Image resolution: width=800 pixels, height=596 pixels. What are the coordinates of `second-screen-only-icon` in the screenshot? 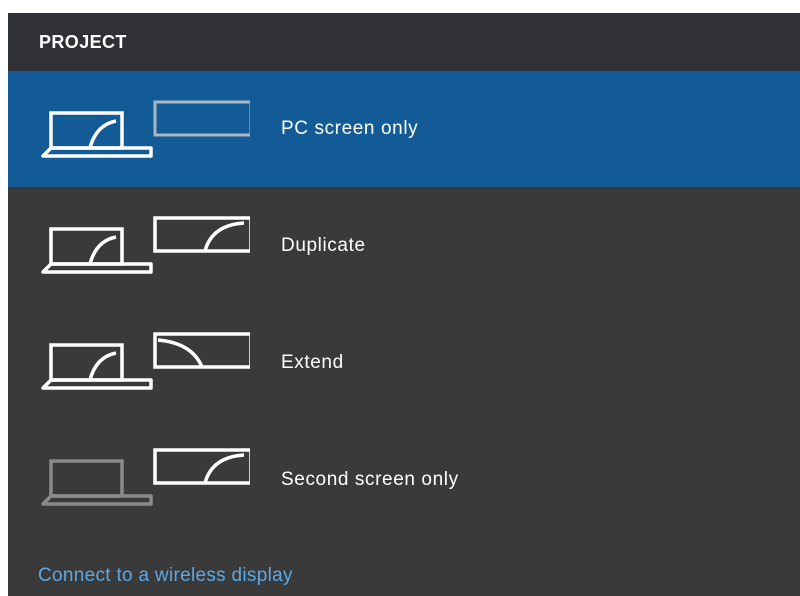 It's located at (145, 477).